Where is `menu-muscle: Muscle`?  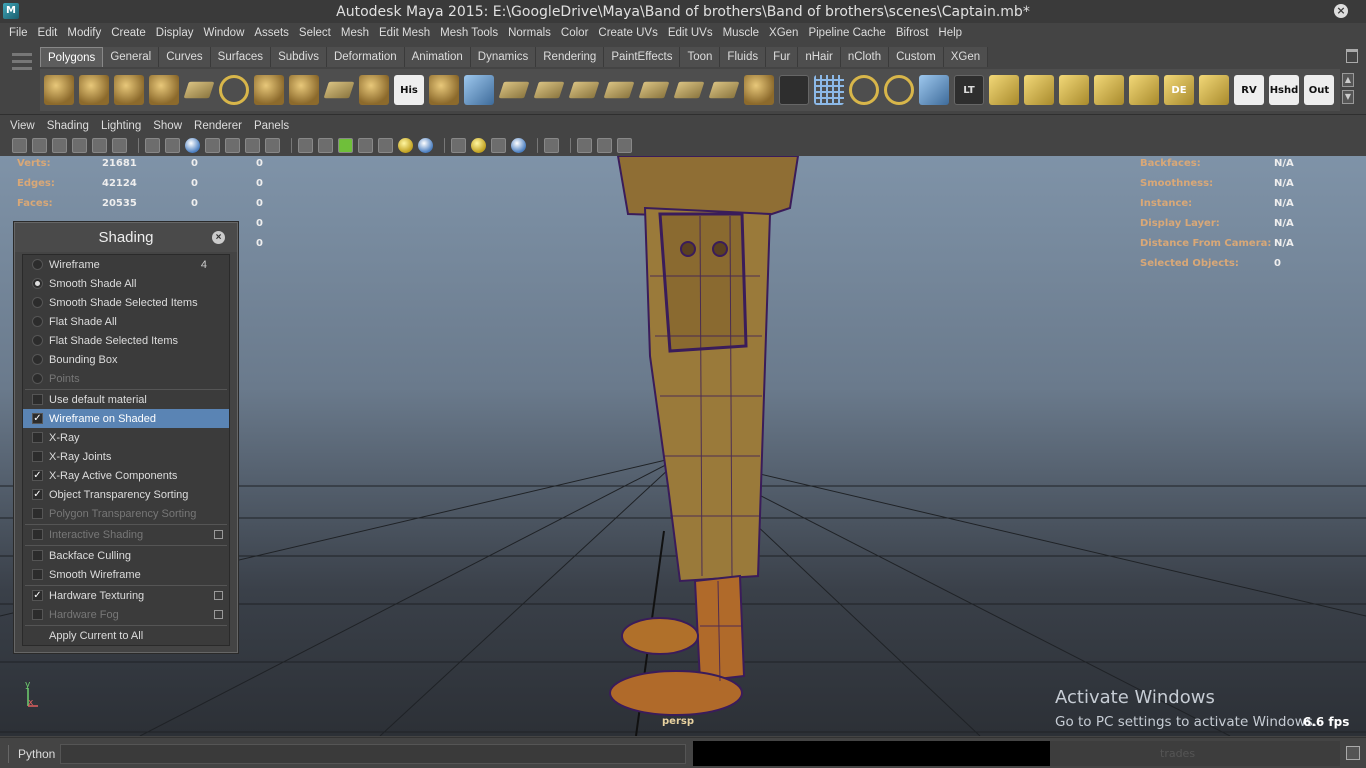 menu-muscle: Muscle is located at coordinates (741, 33).